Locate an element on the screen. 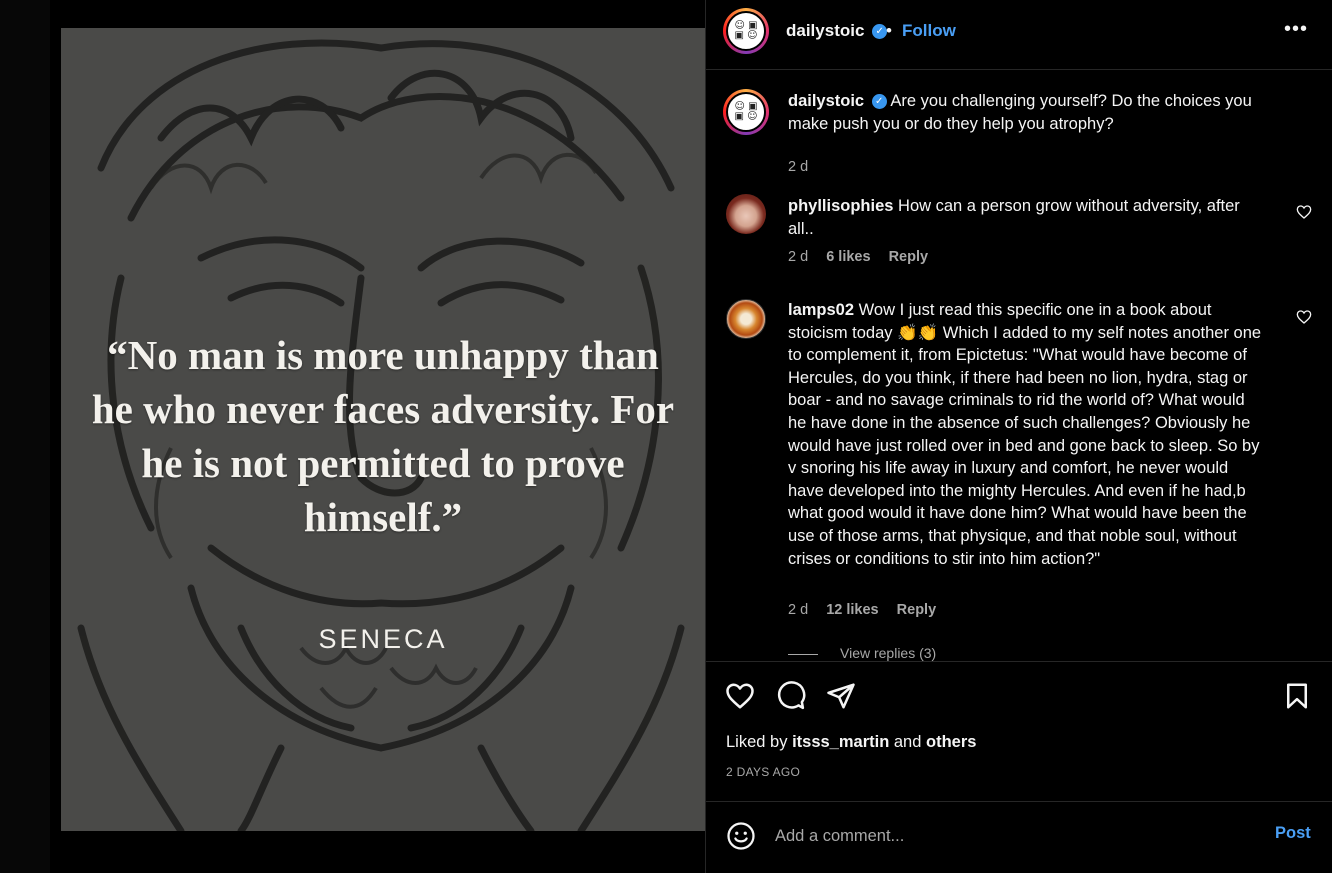  view-replies-button: View replies (3) is located at coordinates (862, 653).